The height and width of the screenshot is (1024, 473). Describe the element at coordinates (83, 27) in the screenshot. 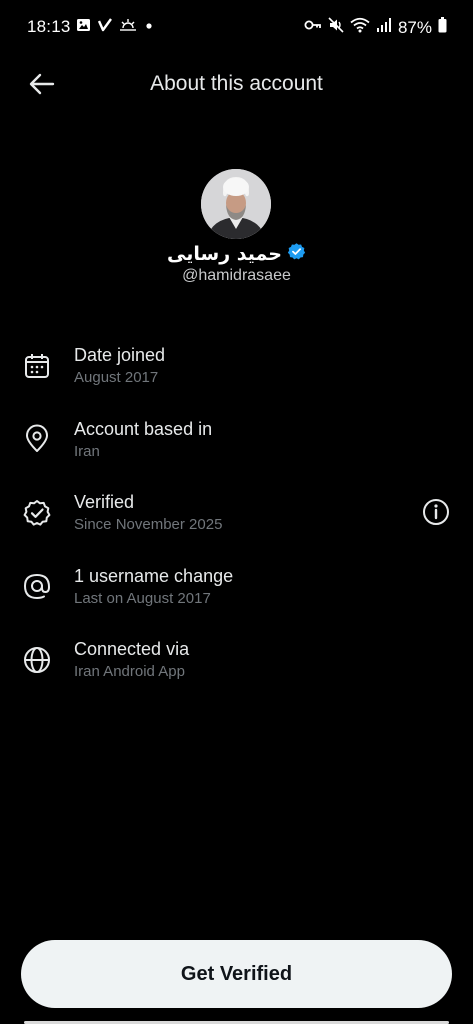

I see `gallery-icon` at that location.